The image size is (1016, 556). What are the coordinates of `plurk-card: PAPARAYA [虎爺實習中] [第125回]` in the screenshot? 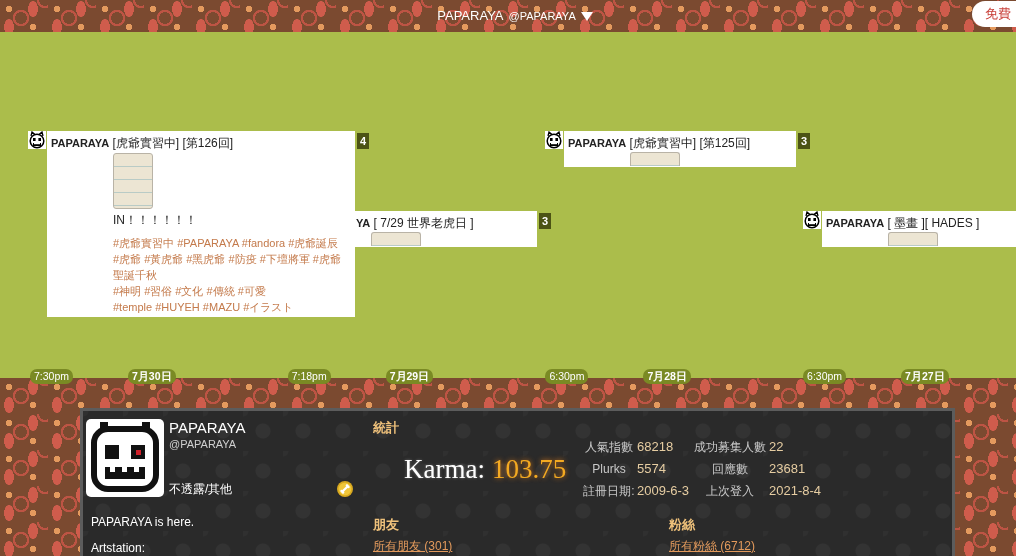 It's located at (680, 149).